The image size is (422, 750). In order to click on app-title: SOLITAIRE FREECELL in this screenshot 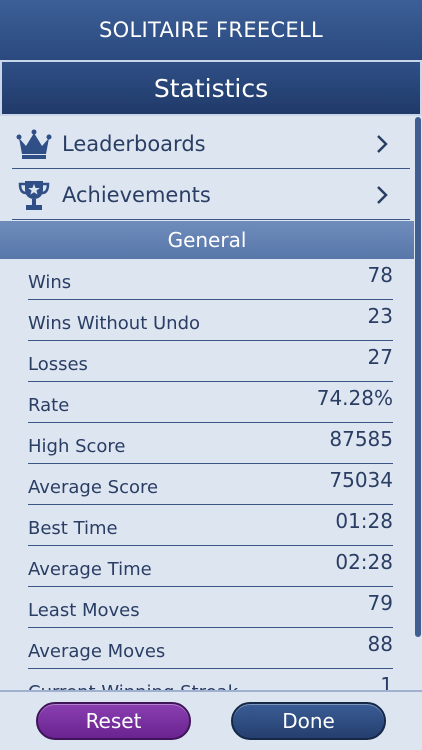, I will do `click(211, 30)`.